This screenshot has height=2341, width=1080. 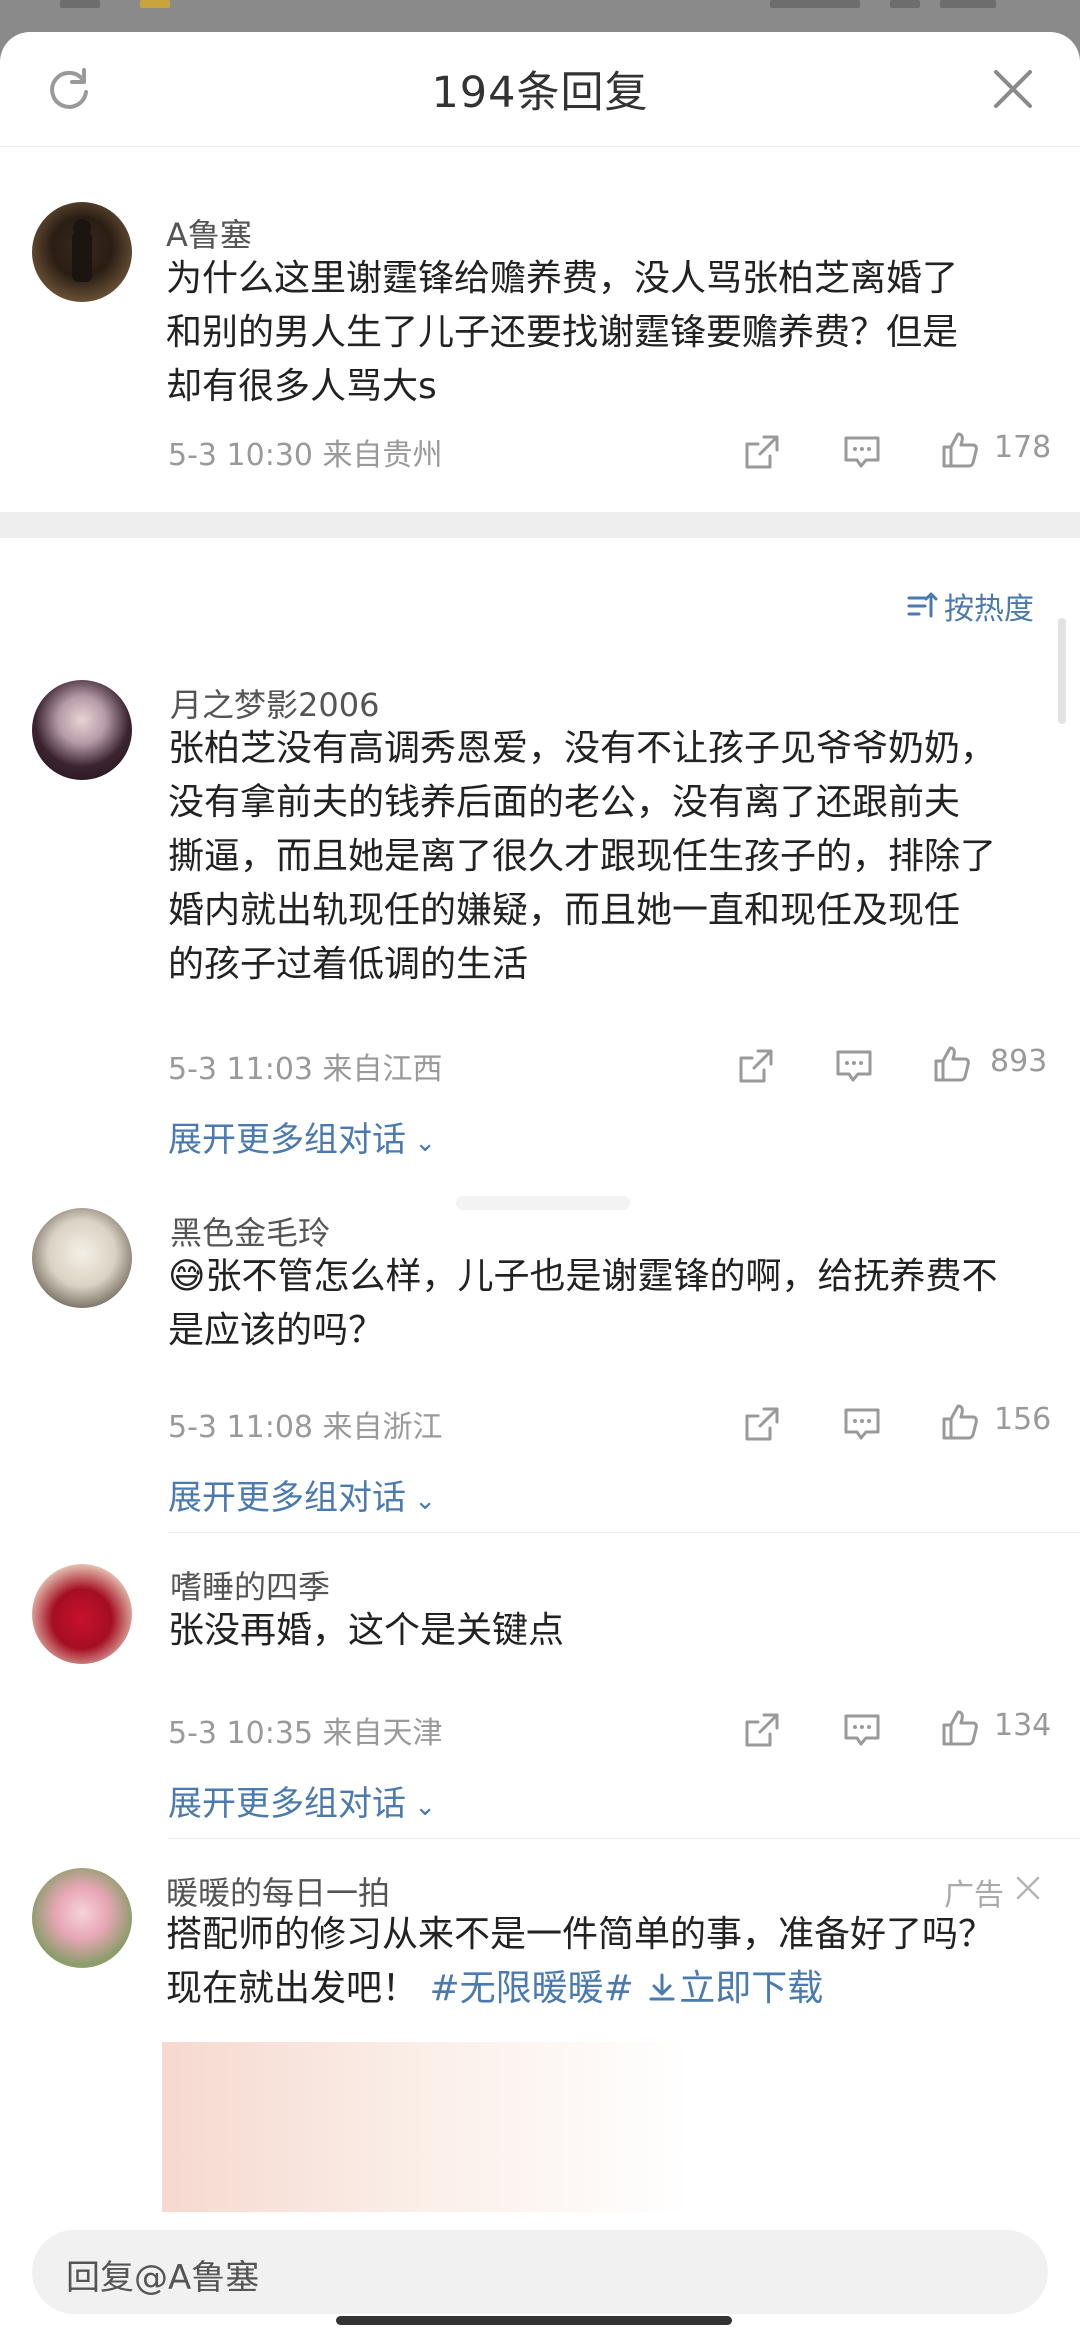 I want to click on avatar-figure-icon, so click(x=82, y=250).